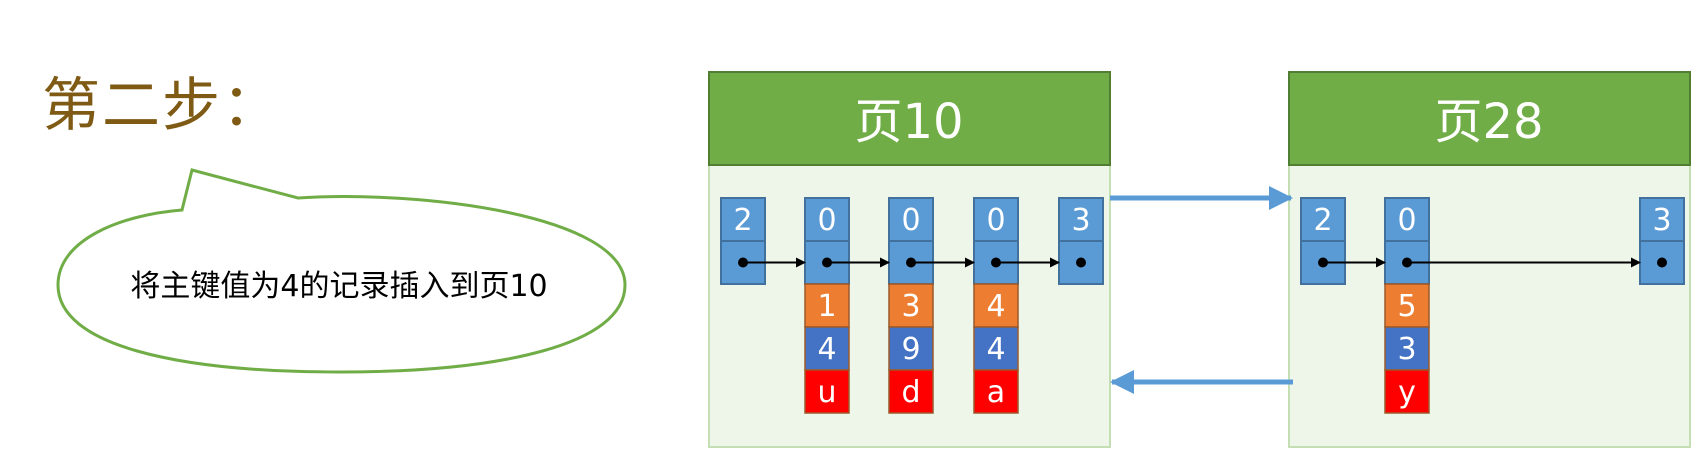 The height and width of the screenshot is (475, 1705). I want to click on record-data-value: d, so click(910, 392).